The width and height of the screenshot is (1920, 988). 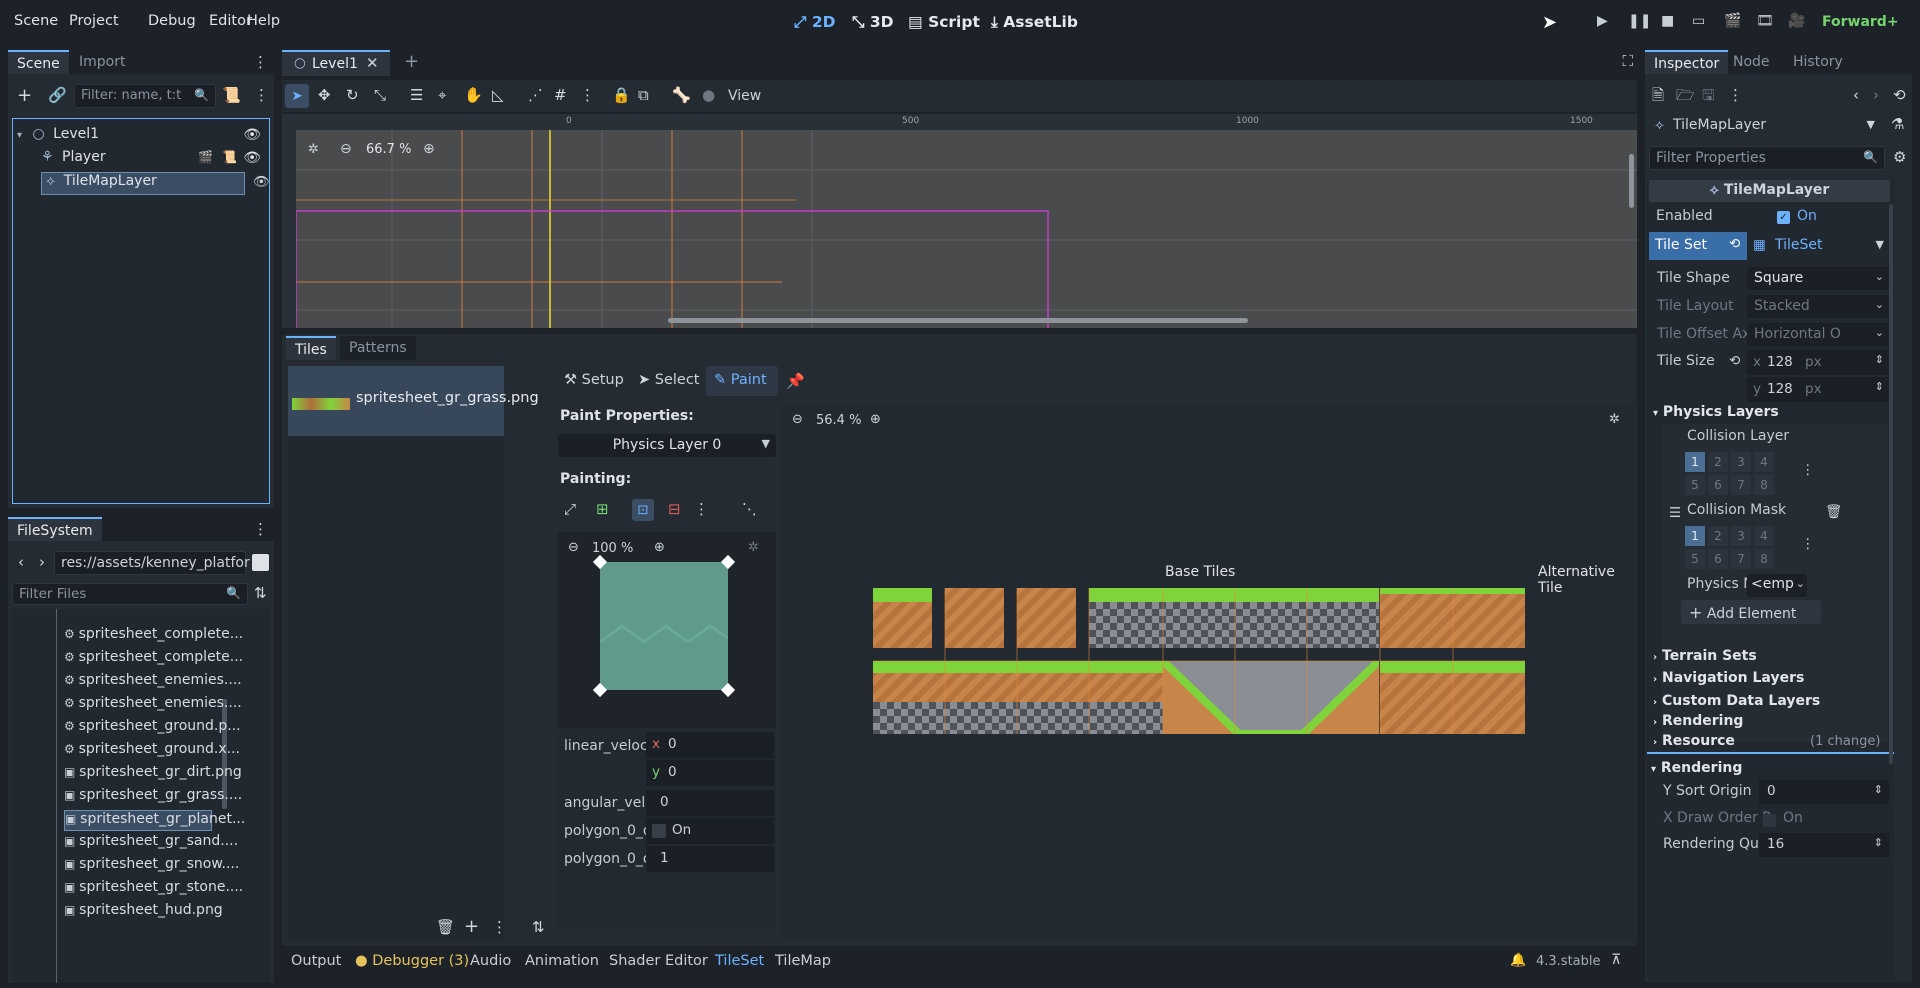 What do you see at coordinates (260, 593) in the screenshot?
I see `sort-icon: ⇅` at bounding box center [260, 593].